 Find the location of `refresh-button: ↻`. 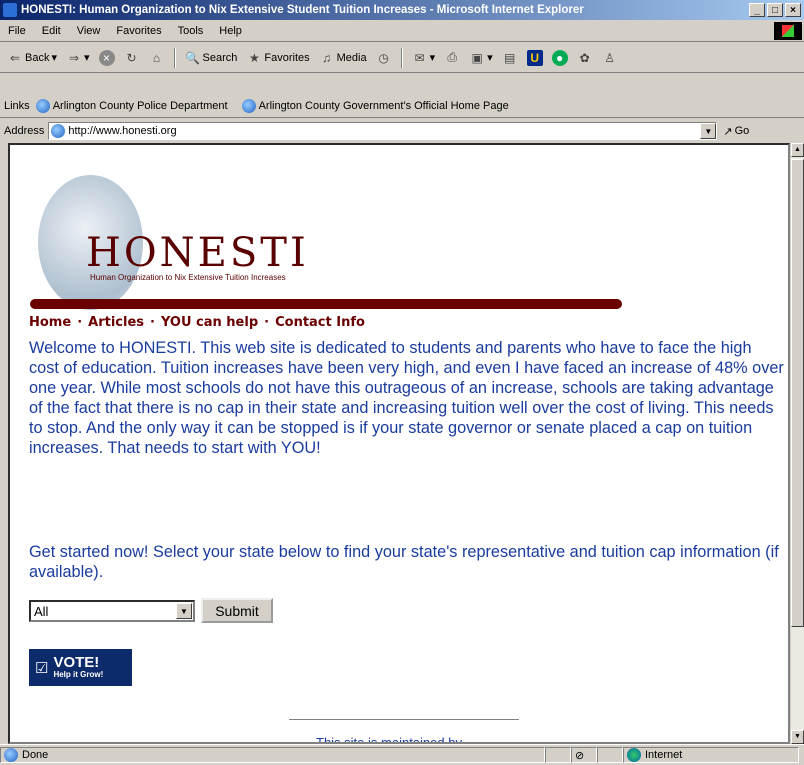

refresh-button: ↻ is located at coordinates (132, 58).